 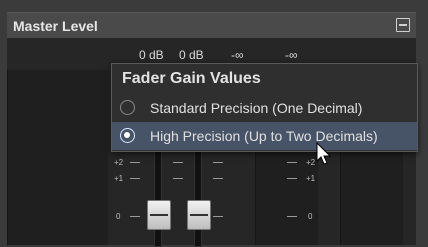 What do you see at coordinates (118, 216) in the screenshot?
I see `scale-zero: 0` at bounding box center [118, 216].